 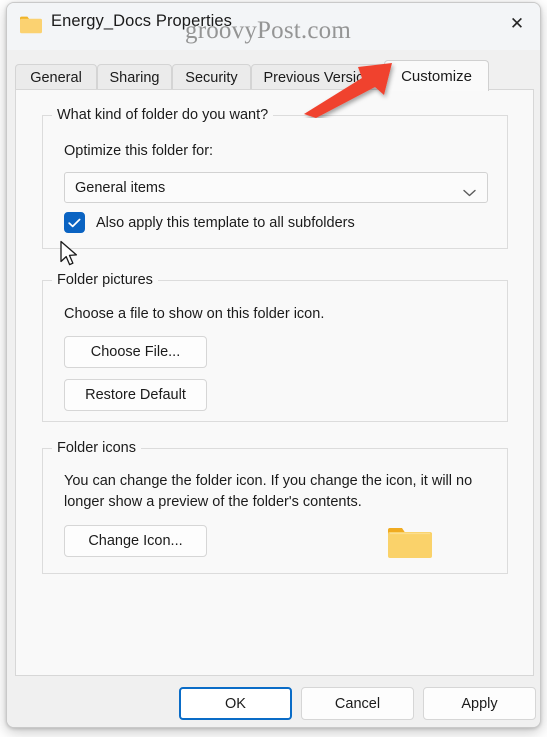 I want to click on folder-preview-icon, so click(x=410, y=542).